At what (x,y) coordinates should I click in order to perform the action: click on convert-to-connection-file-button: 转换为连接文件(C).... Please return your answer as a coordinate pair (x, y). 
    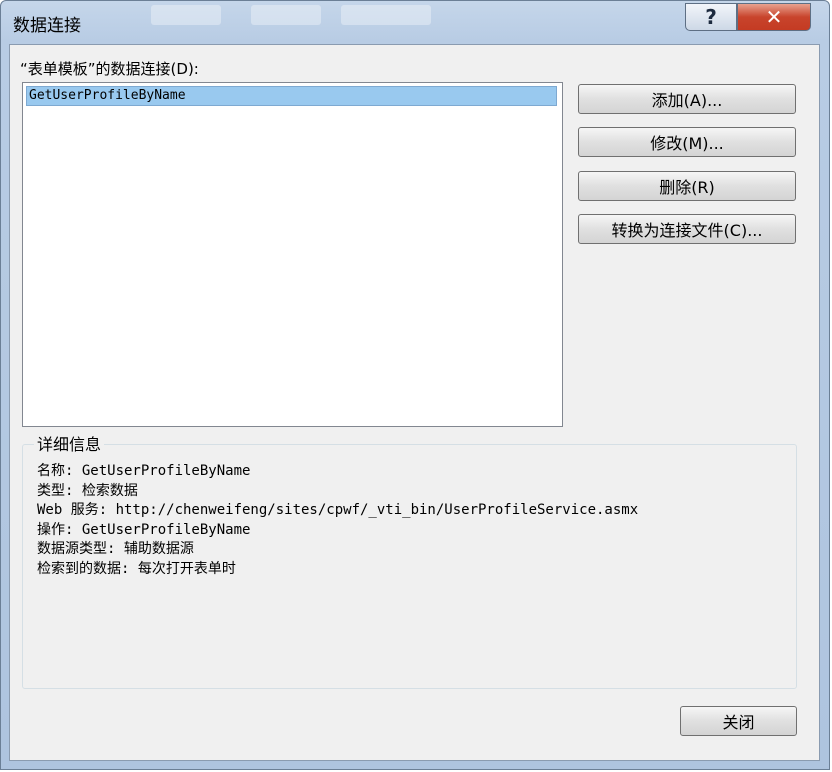
    Looking at the image, I should click on (687, 229).